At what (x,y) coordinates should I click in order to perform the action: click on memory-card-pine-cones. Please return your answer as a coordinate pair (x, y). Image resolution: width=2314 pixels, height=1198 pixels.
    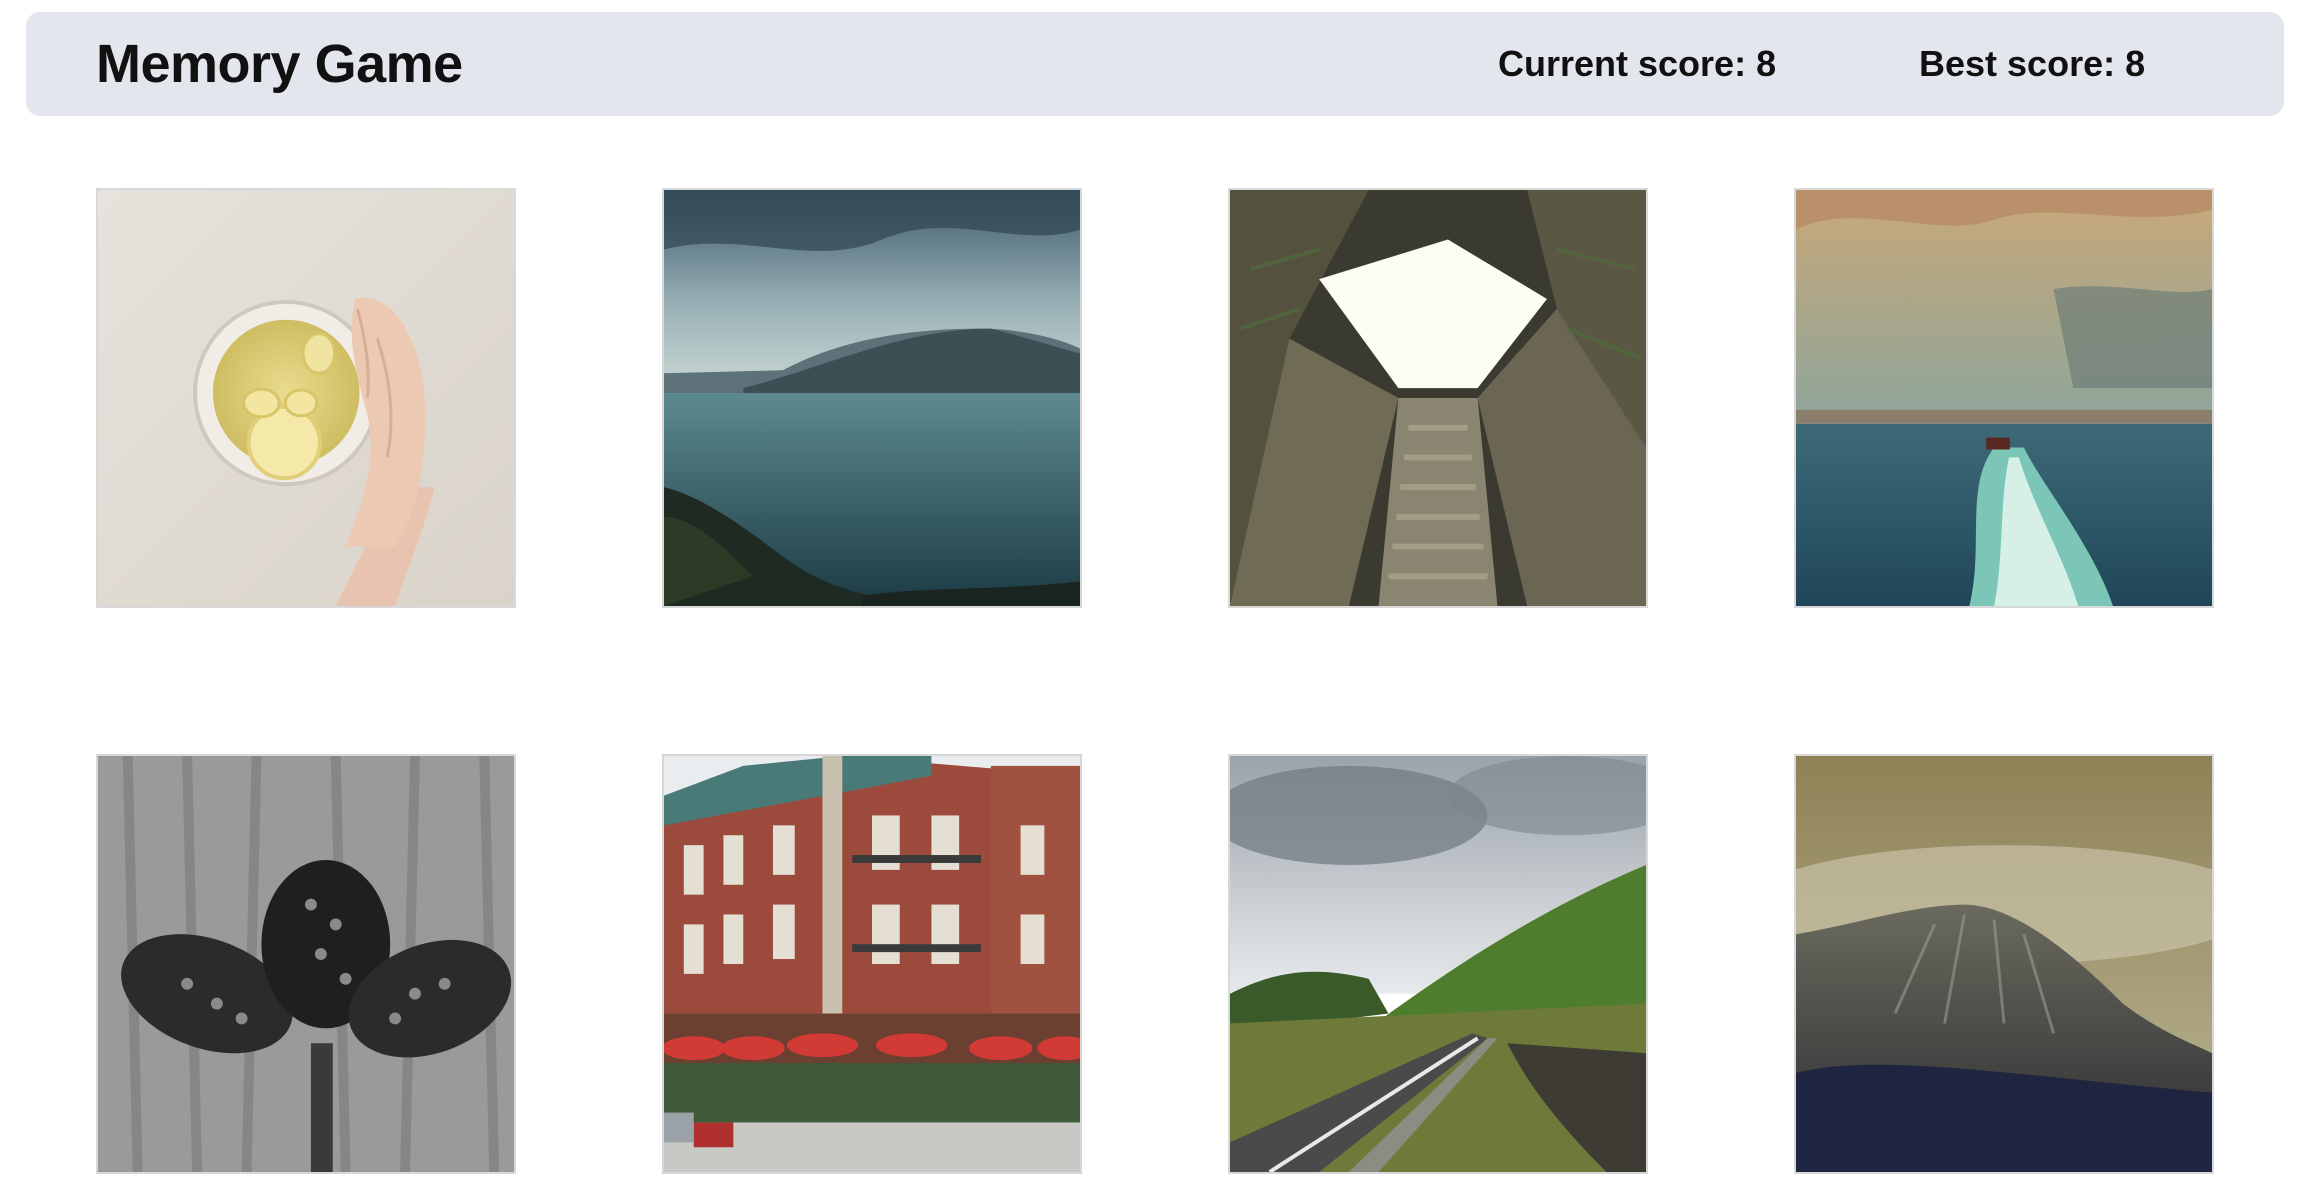
    Looking at the image, I should click on (306, 964).